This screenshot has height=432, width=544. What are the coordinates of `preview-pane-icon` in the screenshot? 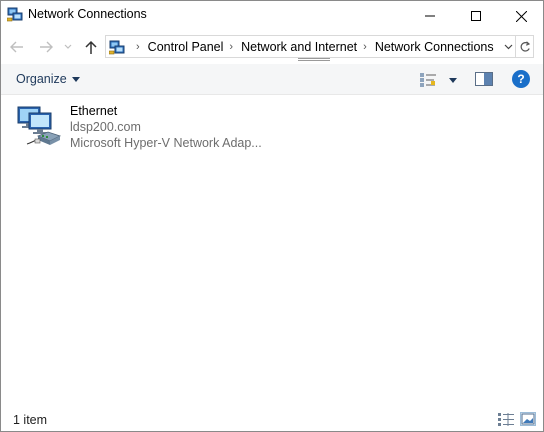 It's located at (484, 79).